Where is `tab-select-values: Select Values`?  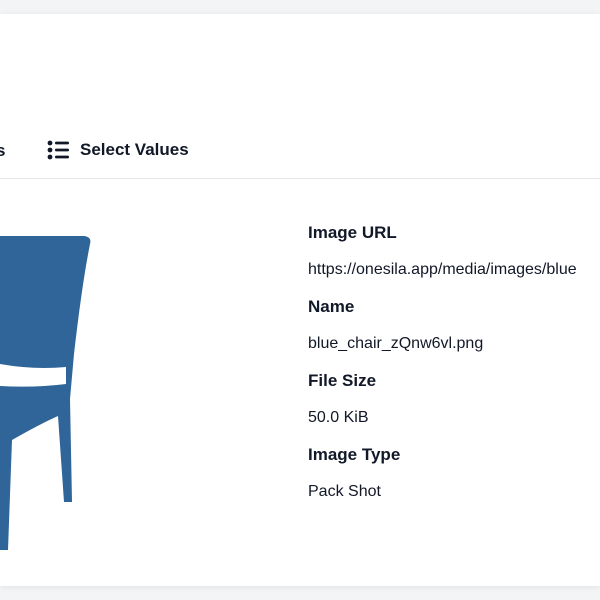
tab-select-values: Select Values is located at coordinates (118, 150).